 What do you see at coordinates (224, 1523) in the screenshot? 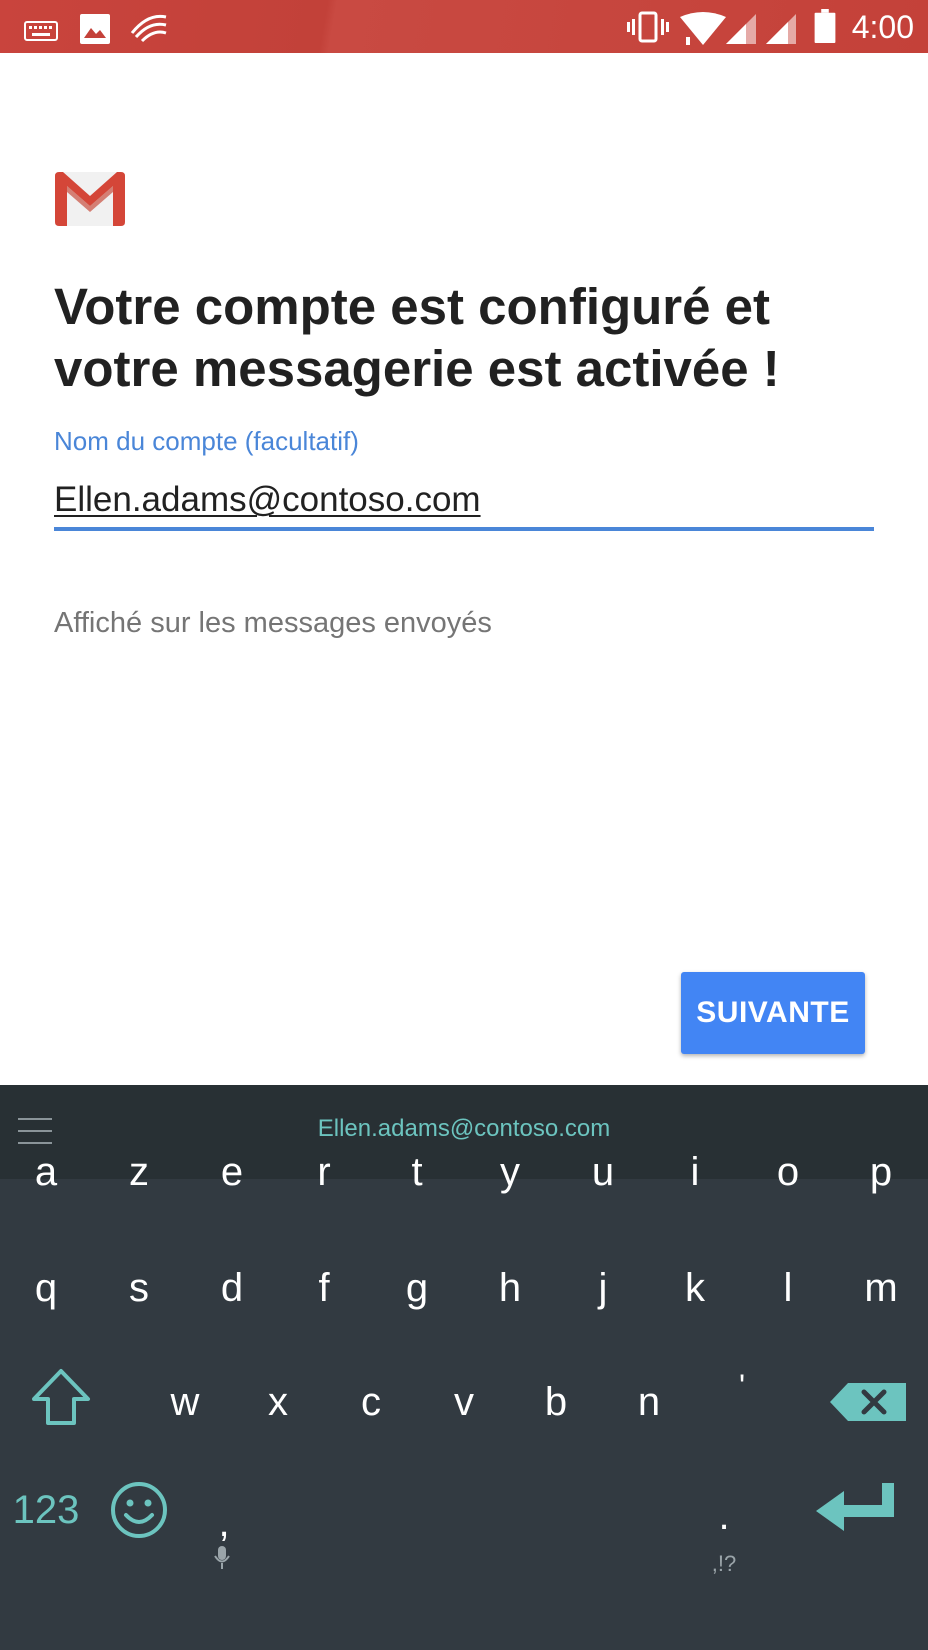
I see `comma-key: ,` at bounding box center [224, 1523].